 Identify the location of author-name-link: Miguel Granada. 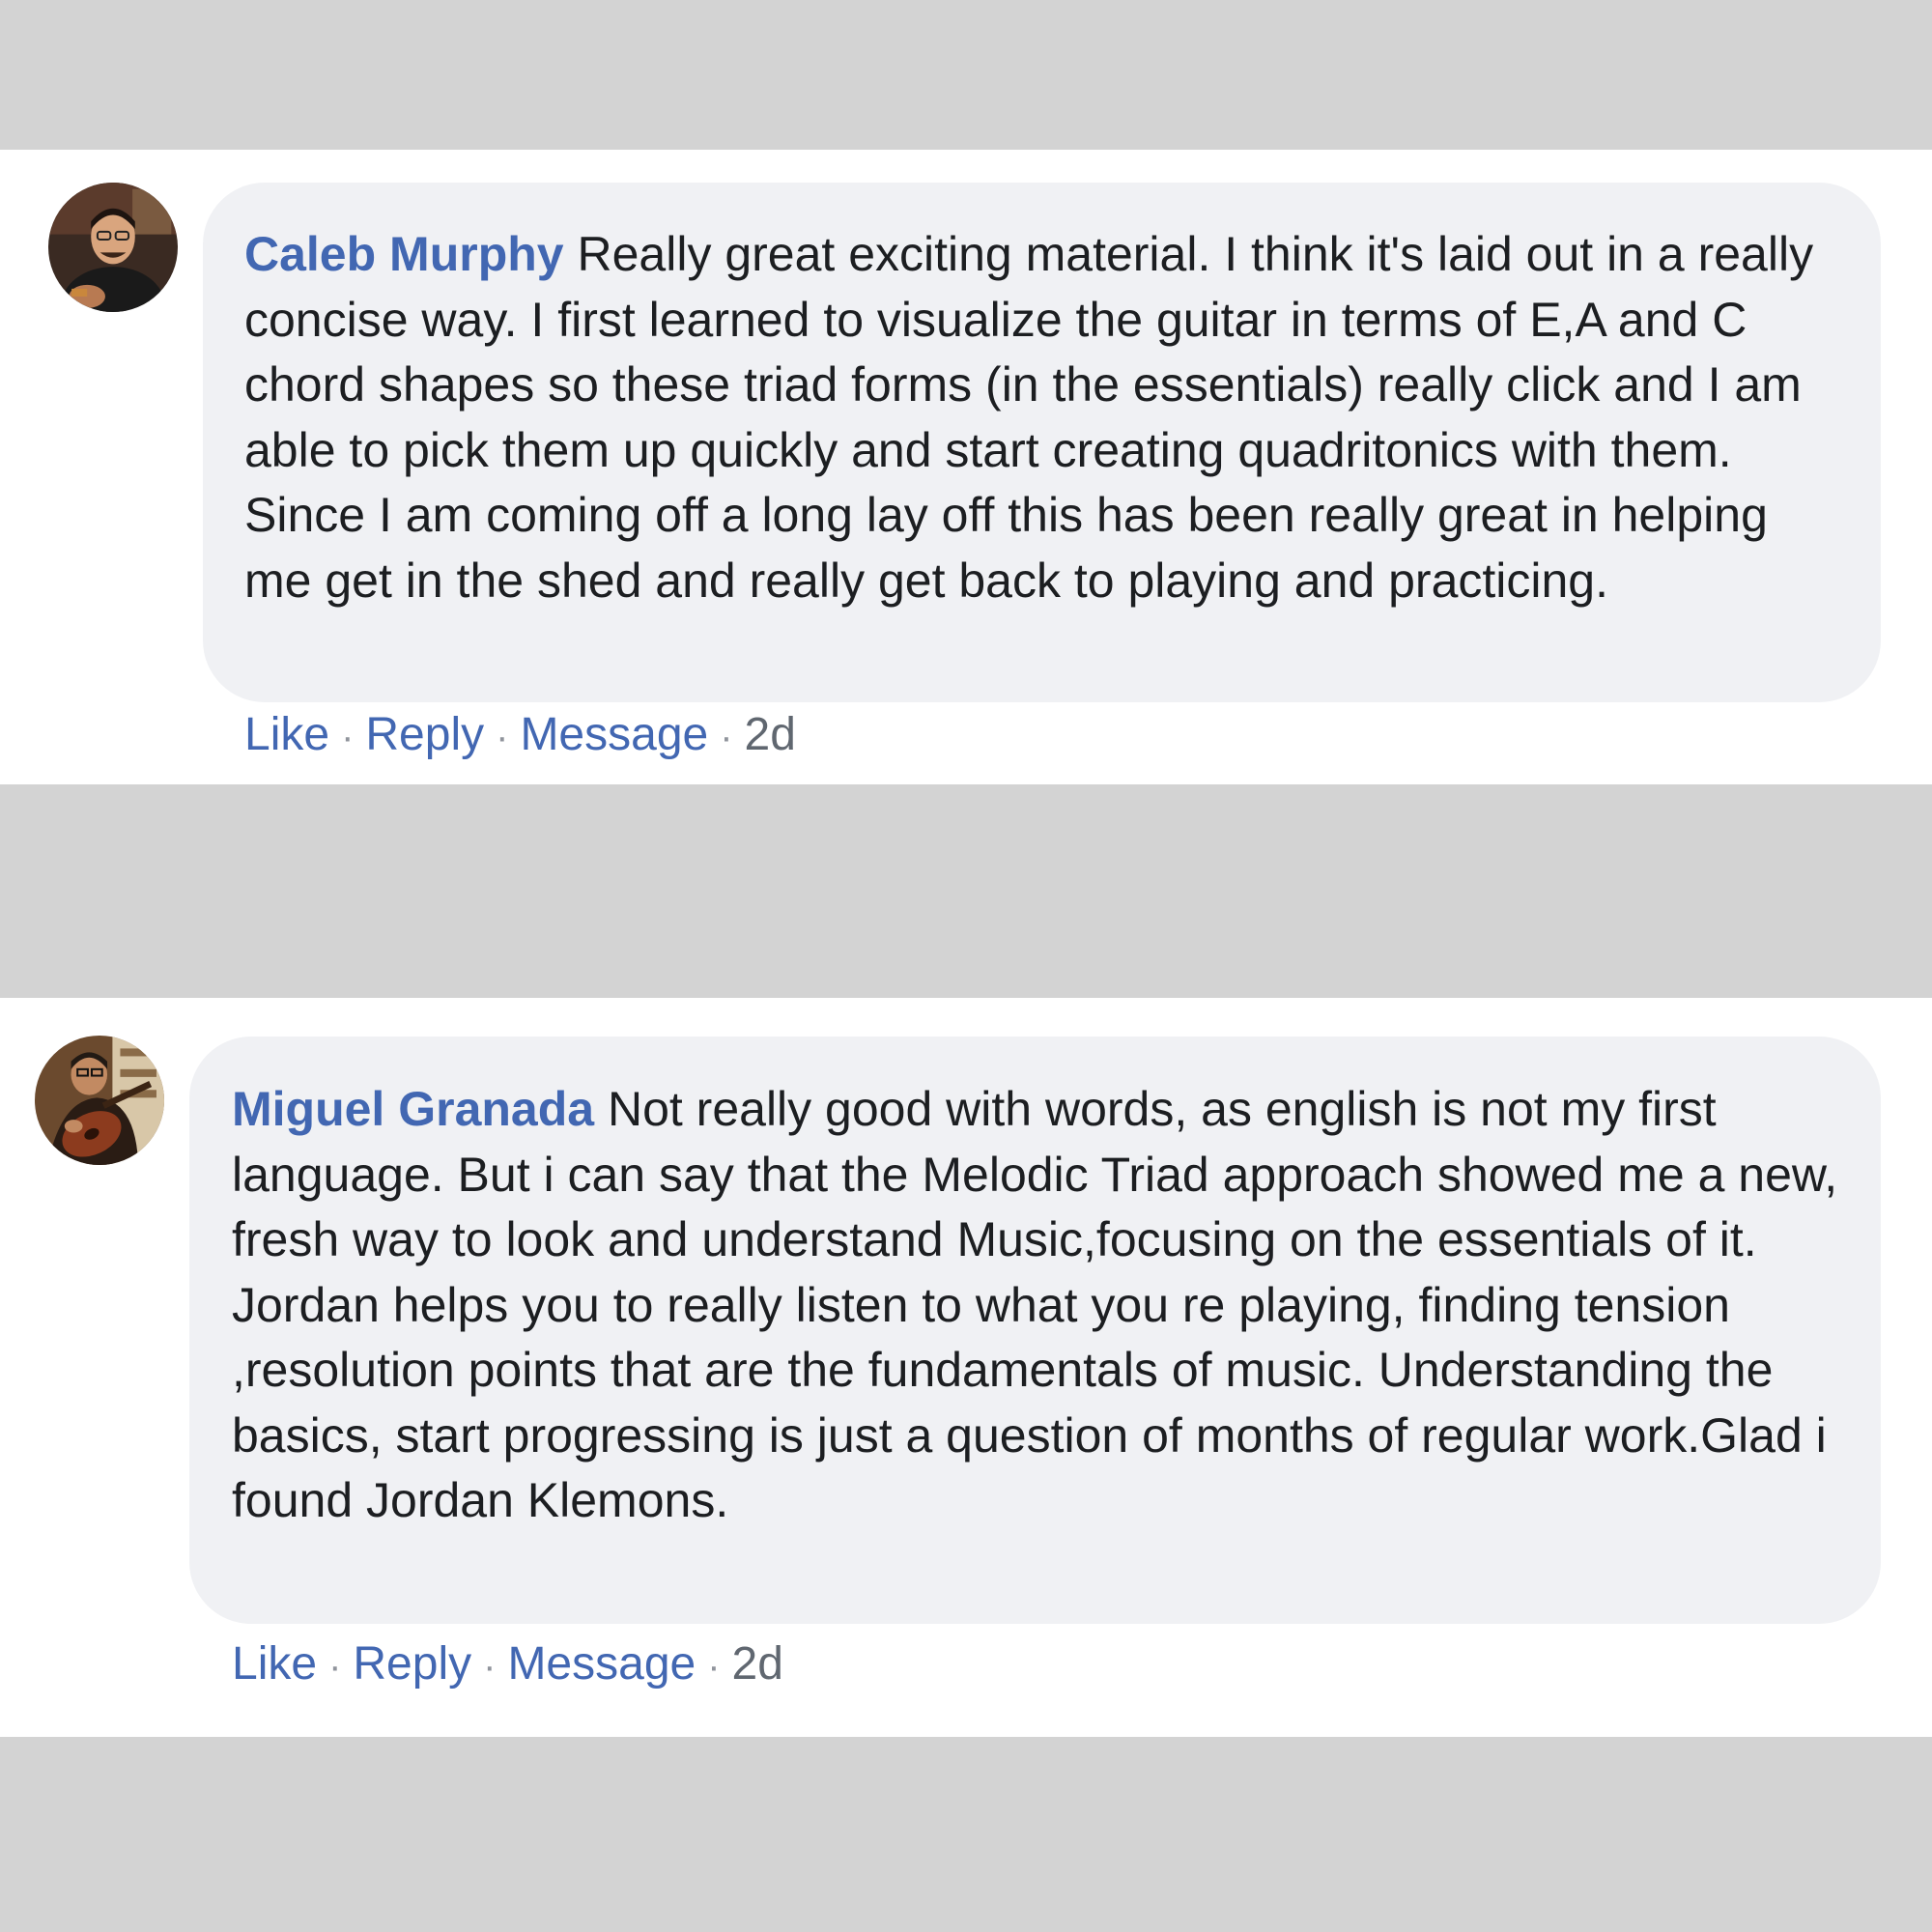
(413, 1109).